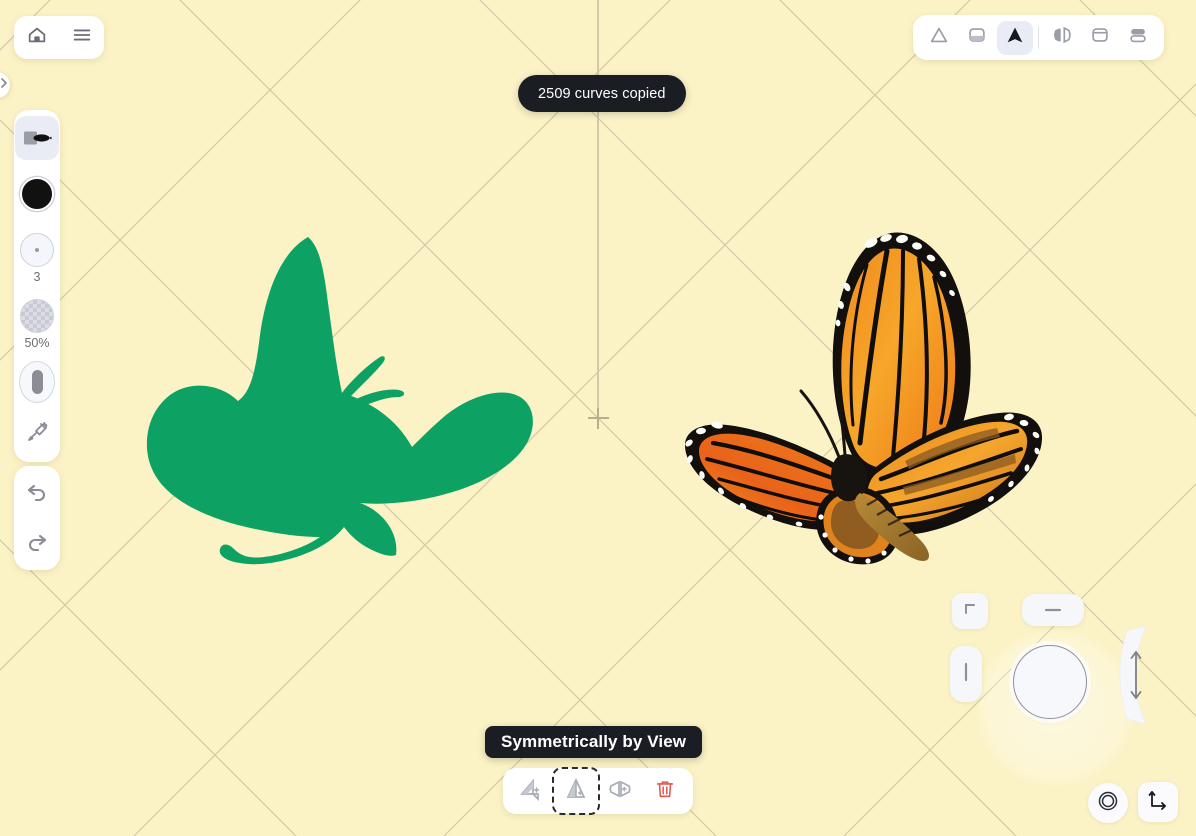  I want to click on tool-layers, so click(1138, 38).